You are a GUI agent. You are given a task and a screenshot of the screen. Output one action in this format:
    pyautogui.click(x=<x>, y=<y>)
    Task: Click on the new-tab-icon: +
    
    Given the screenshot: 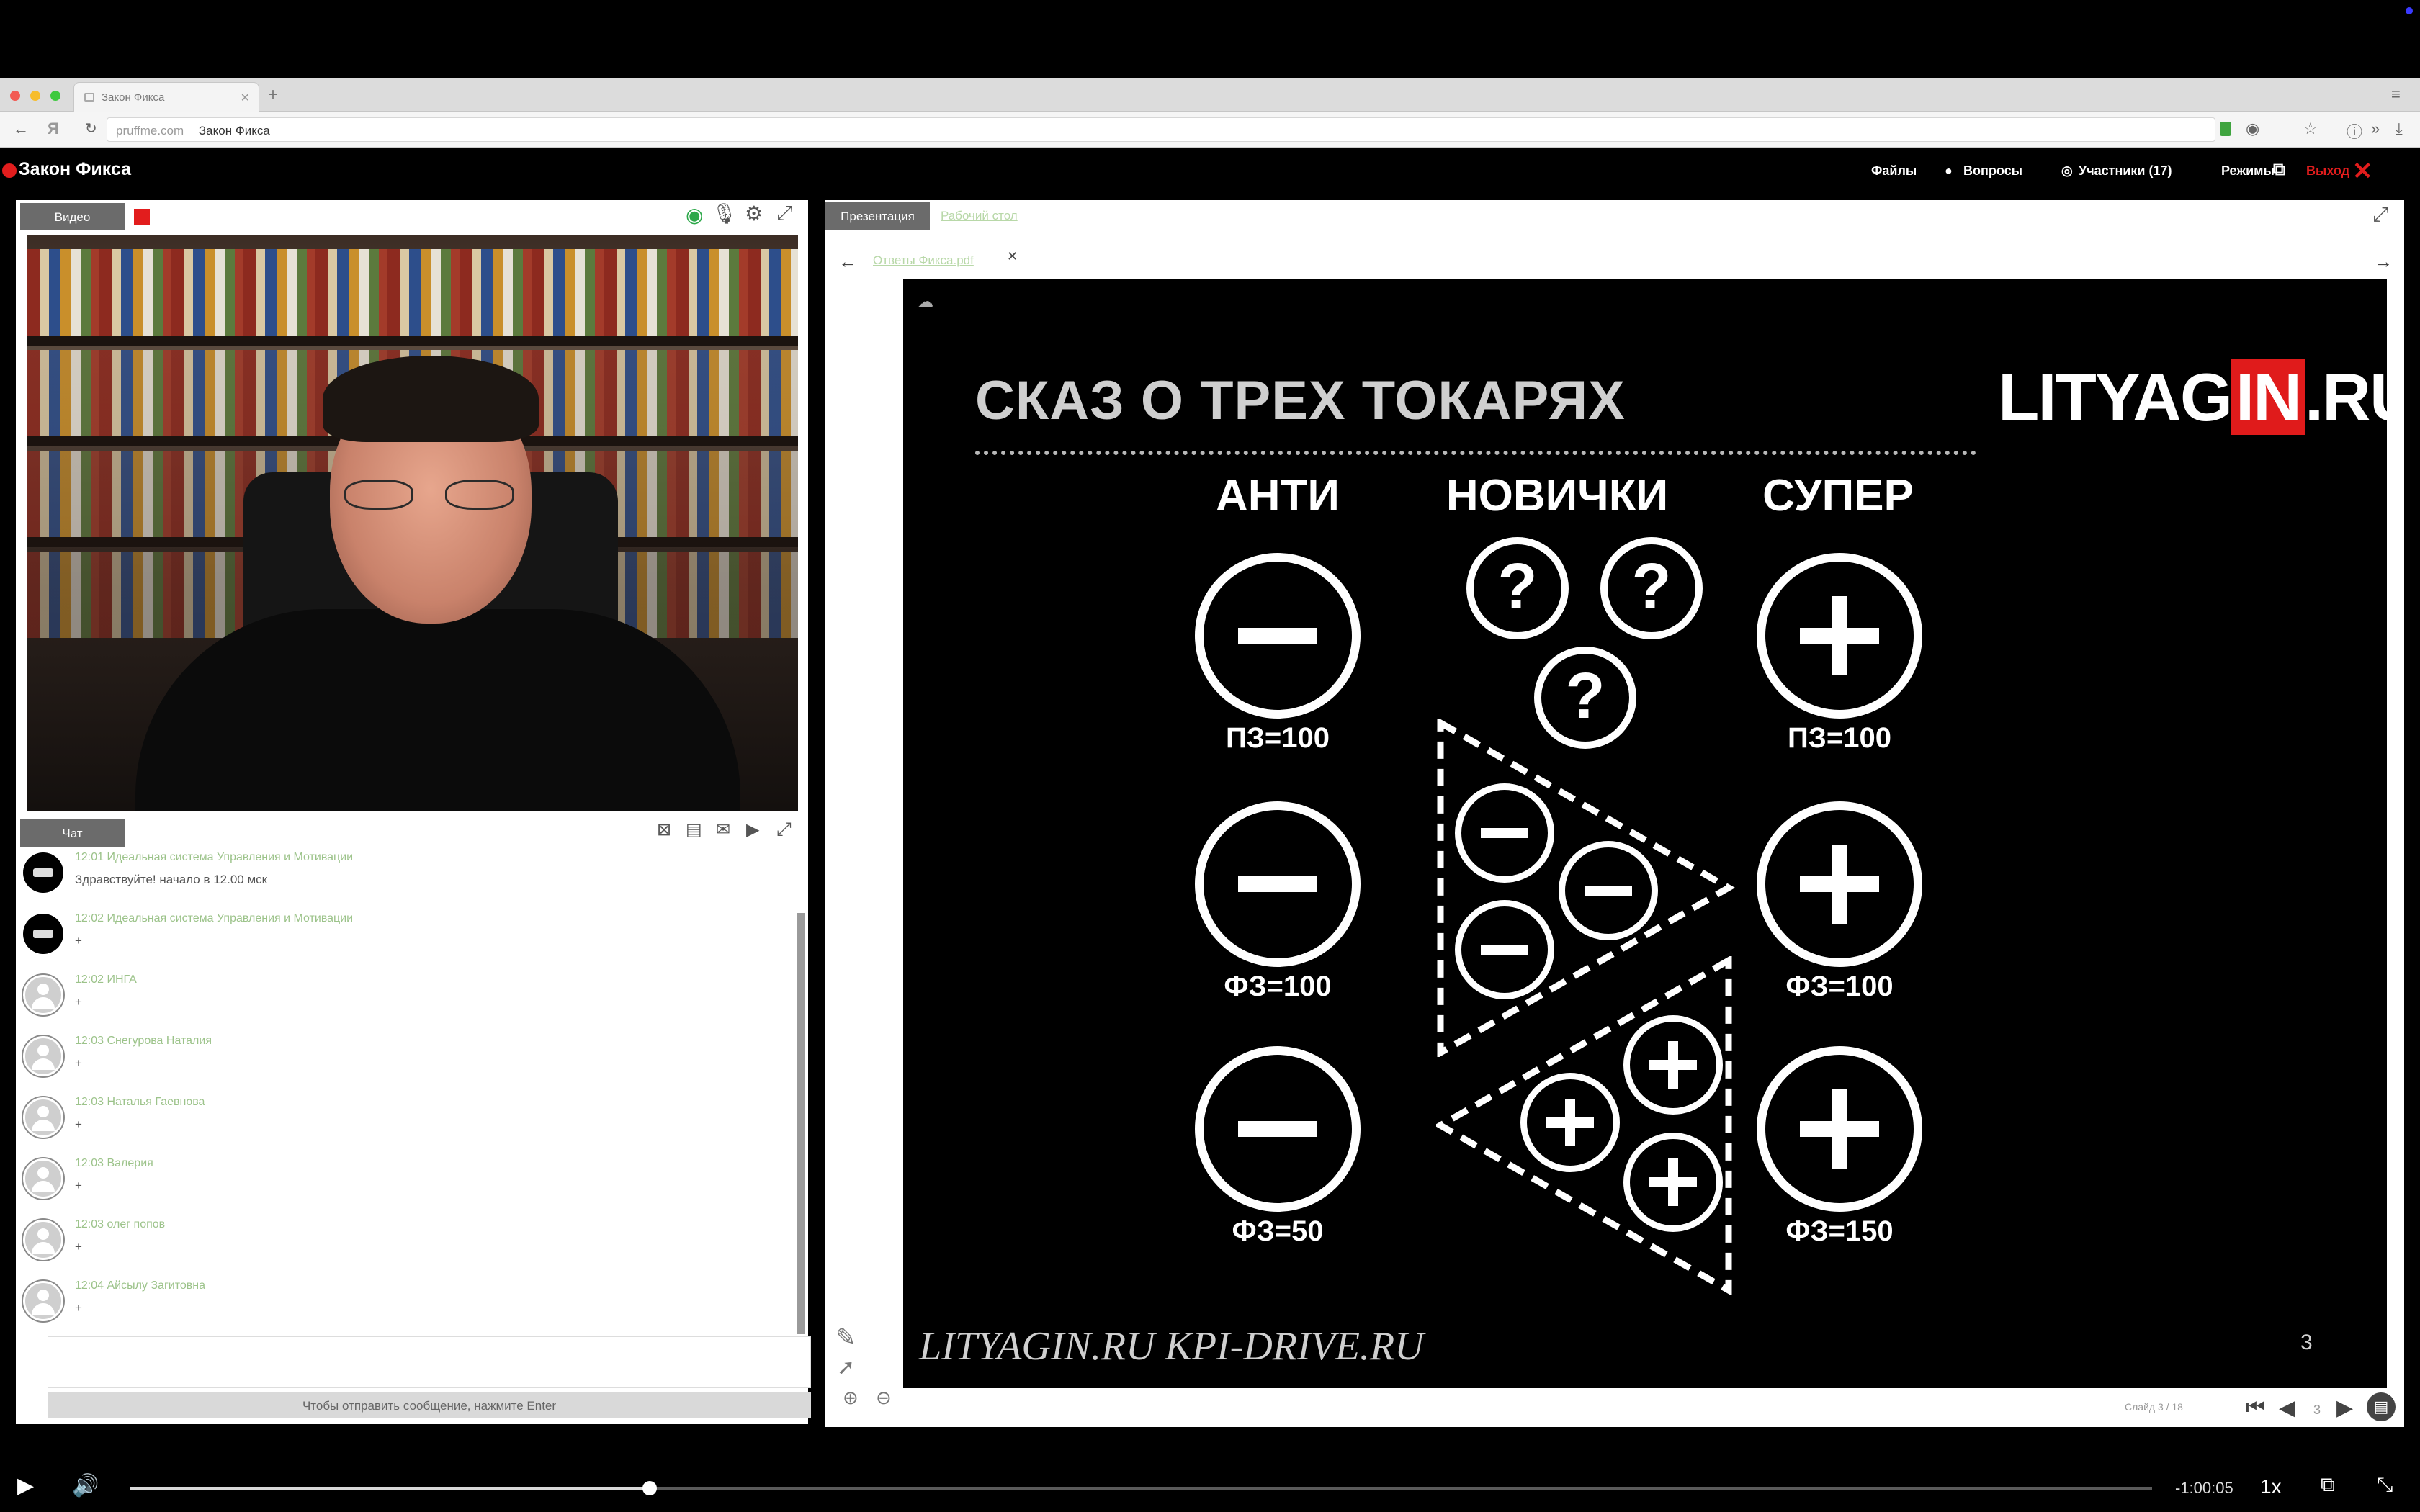 What is the action you would take?
    pyautogui.click(x=273, y=95)
    